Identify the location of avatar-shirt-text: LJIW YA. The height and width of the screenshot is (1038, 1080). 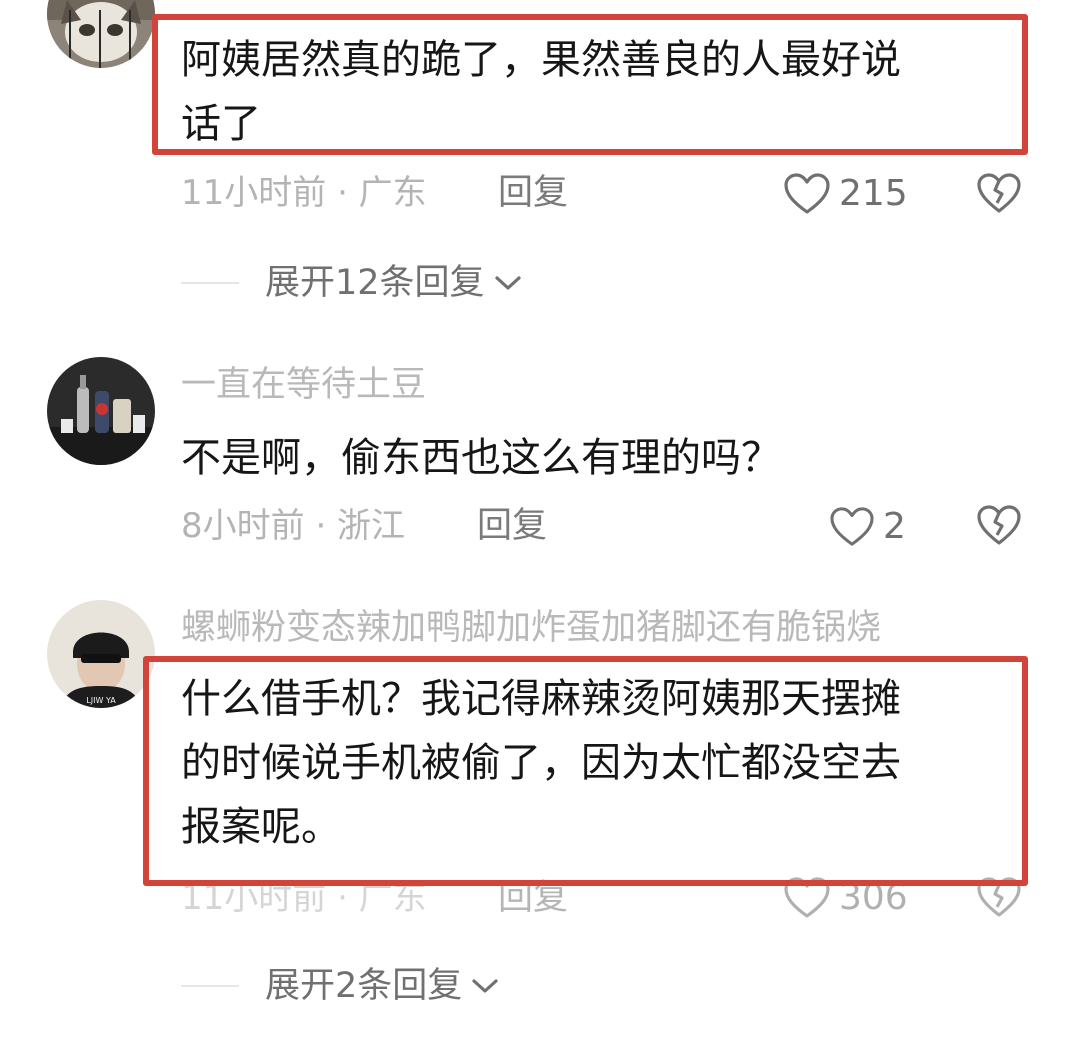
(101, 700).